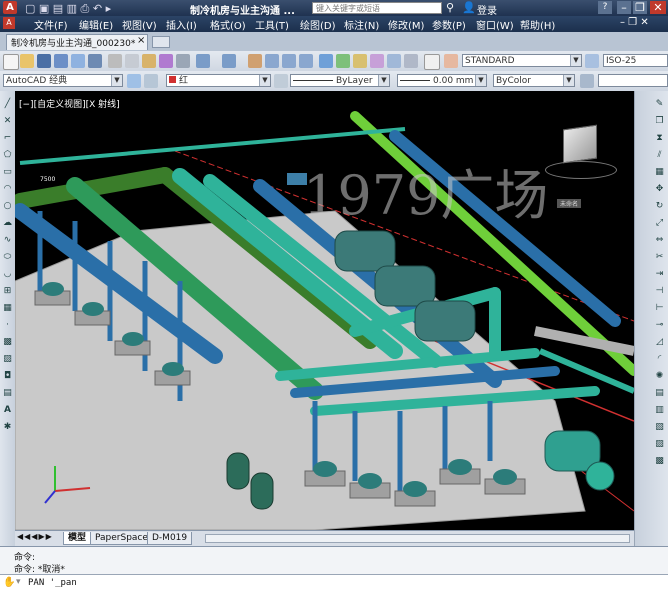 This screenshot has width=668, height=592. Describe the element at coordinates (7, 223) in the screenshot. I see `revcloud-icon: ☁` at that location.